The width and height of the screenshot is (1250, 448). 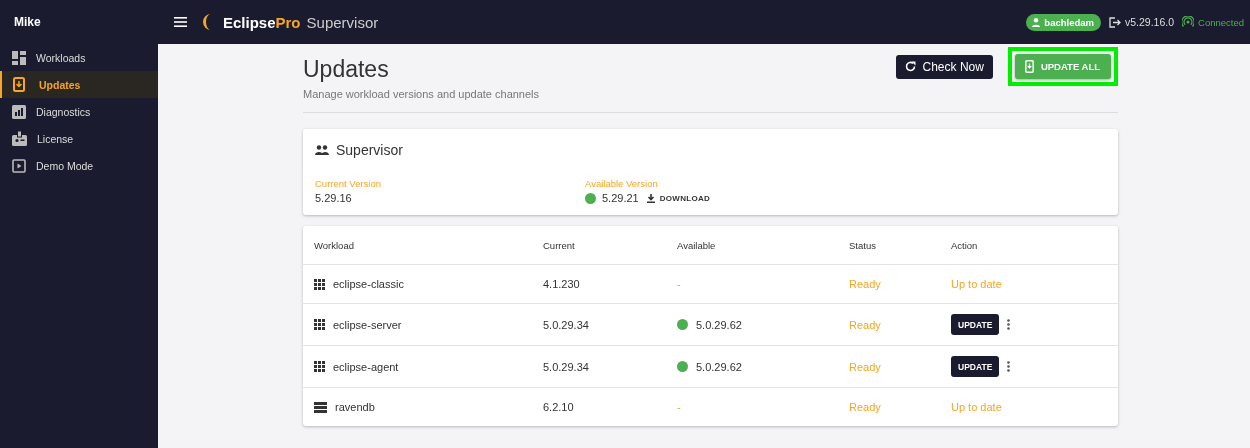 What do you see at coordinates (863, 245) in the screenshot?
I see `column-header: Status` at bounding box center [863, 245].